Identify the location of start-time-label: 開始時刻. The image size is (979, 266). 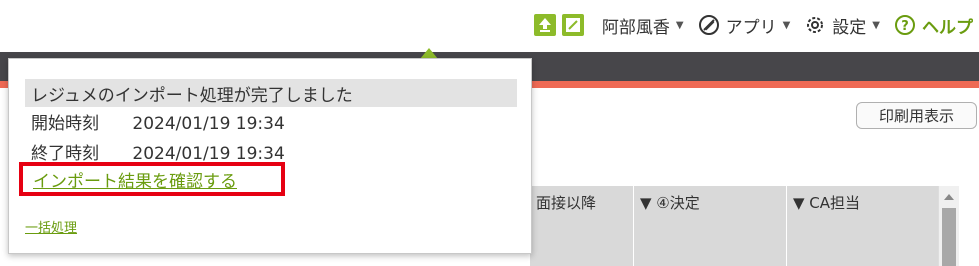
(65, 124).